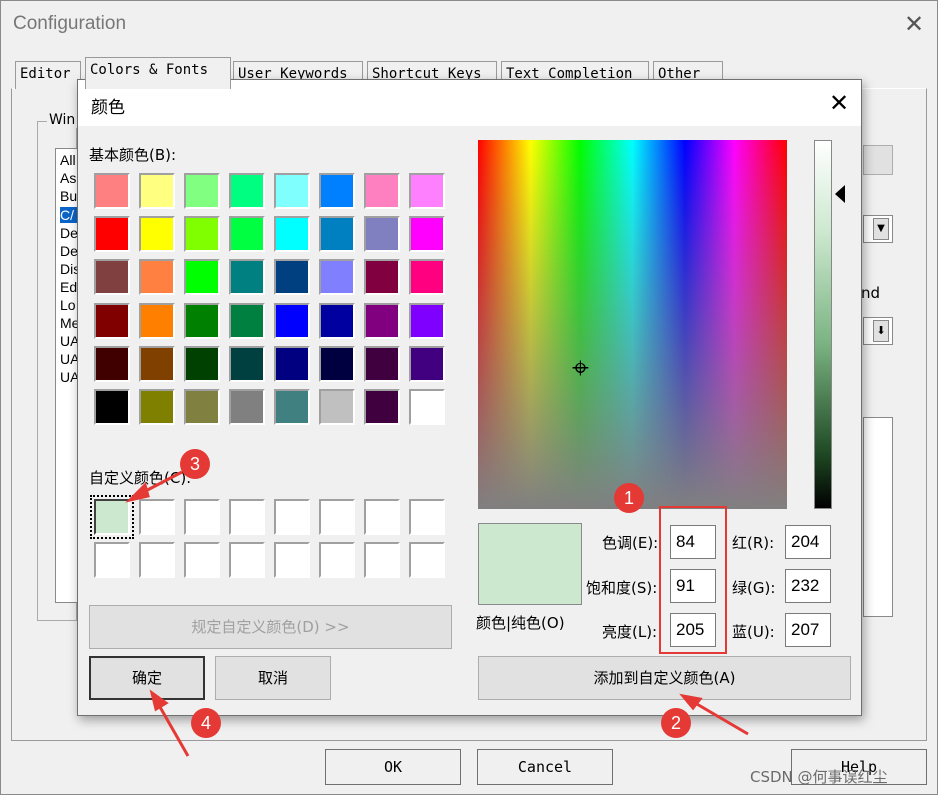 The image size is (938, 795). I want to click on red-input: 204, so click(808, 542).